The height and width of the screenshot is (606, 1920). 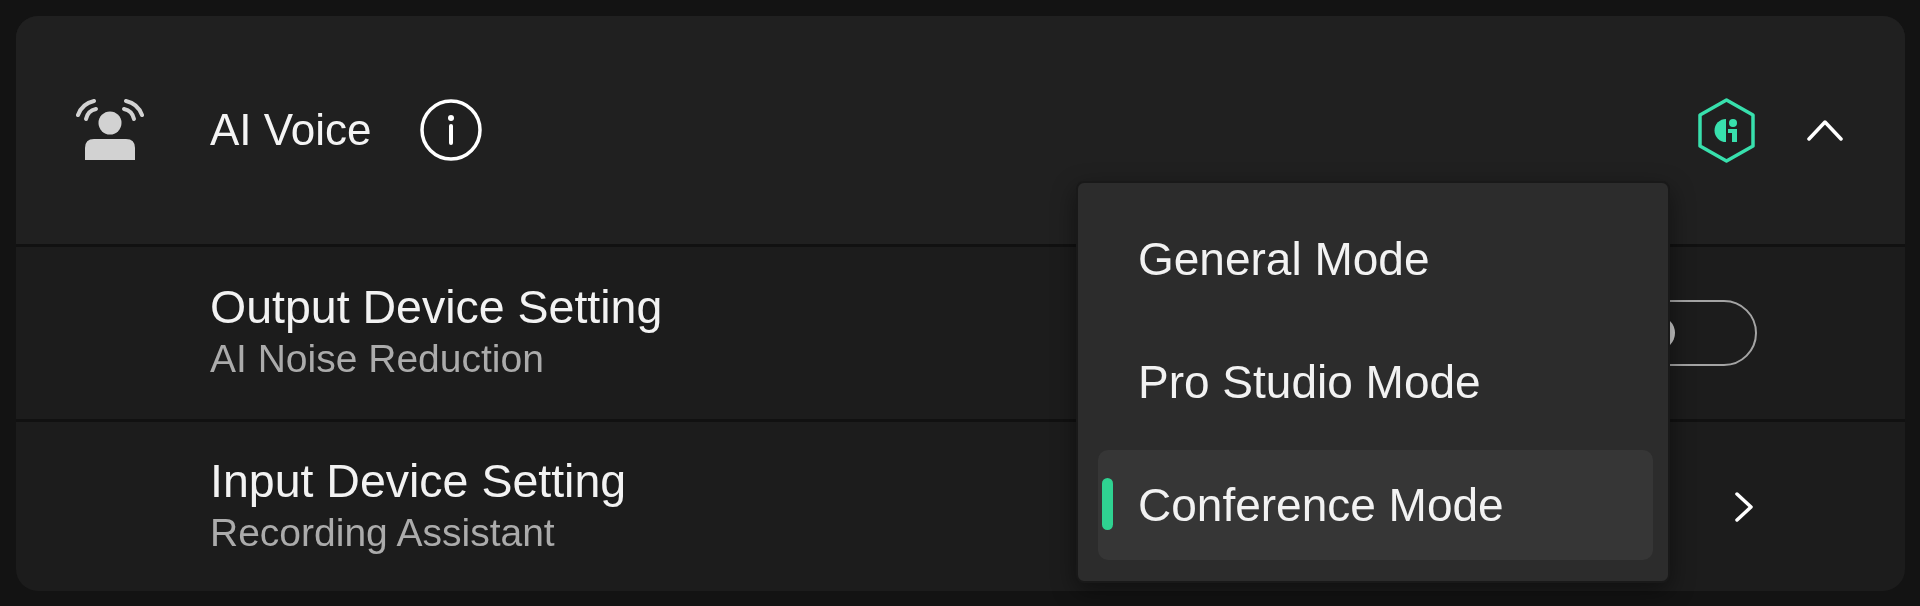 What do you see at coordinates (1375, 382) in the screenshot?
I see `menu-item: Pro Studio Mode` at bounding box center [1375, 382].